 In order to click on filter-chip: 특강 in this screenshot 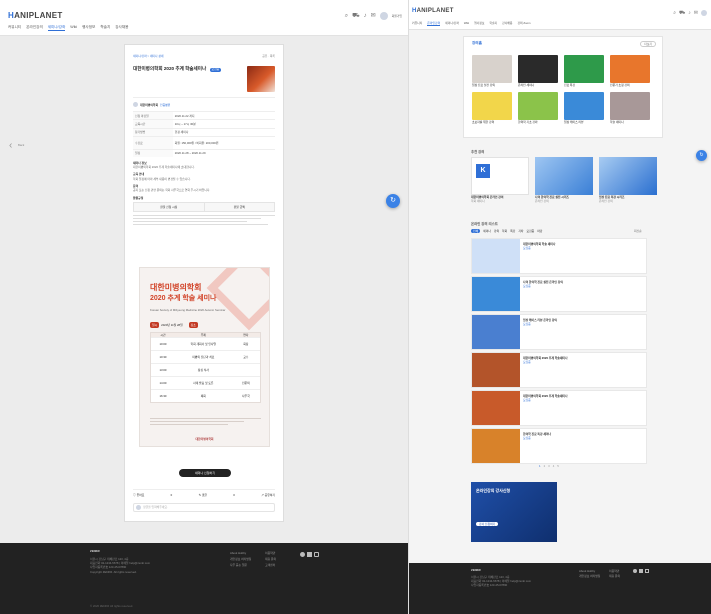, I will do `click(512, 231)`.